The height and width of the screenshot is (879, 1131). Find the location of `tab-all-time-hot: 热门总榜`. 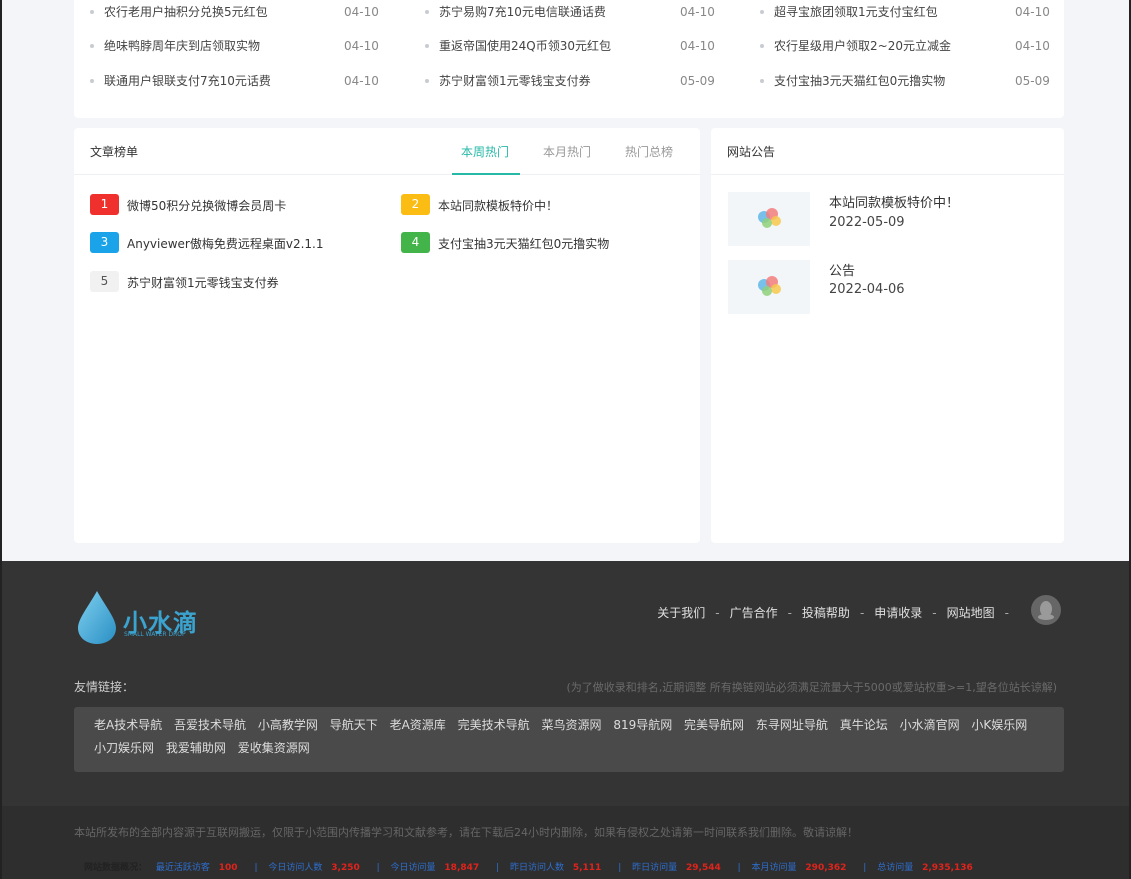

tab-all-time-hot: 热门总榜 is located at coordinates (649, 151).